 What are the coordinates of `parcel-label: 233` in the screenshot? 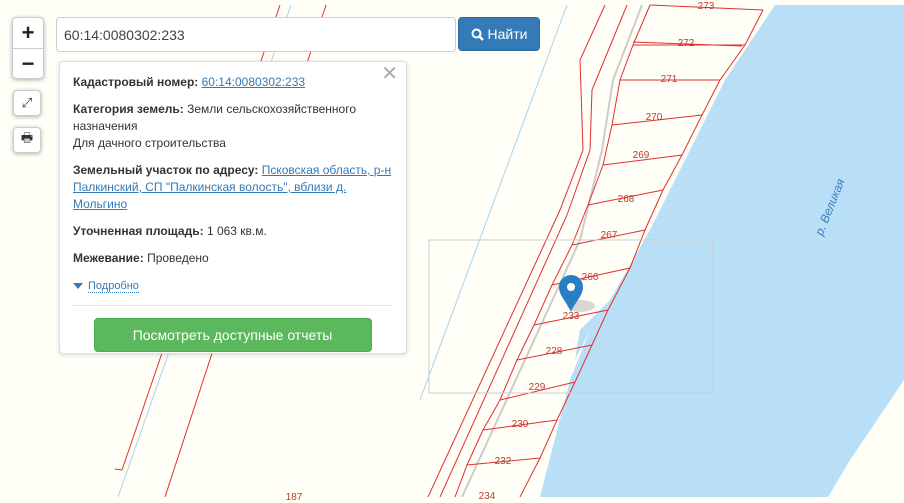 It's located at (571, 316).